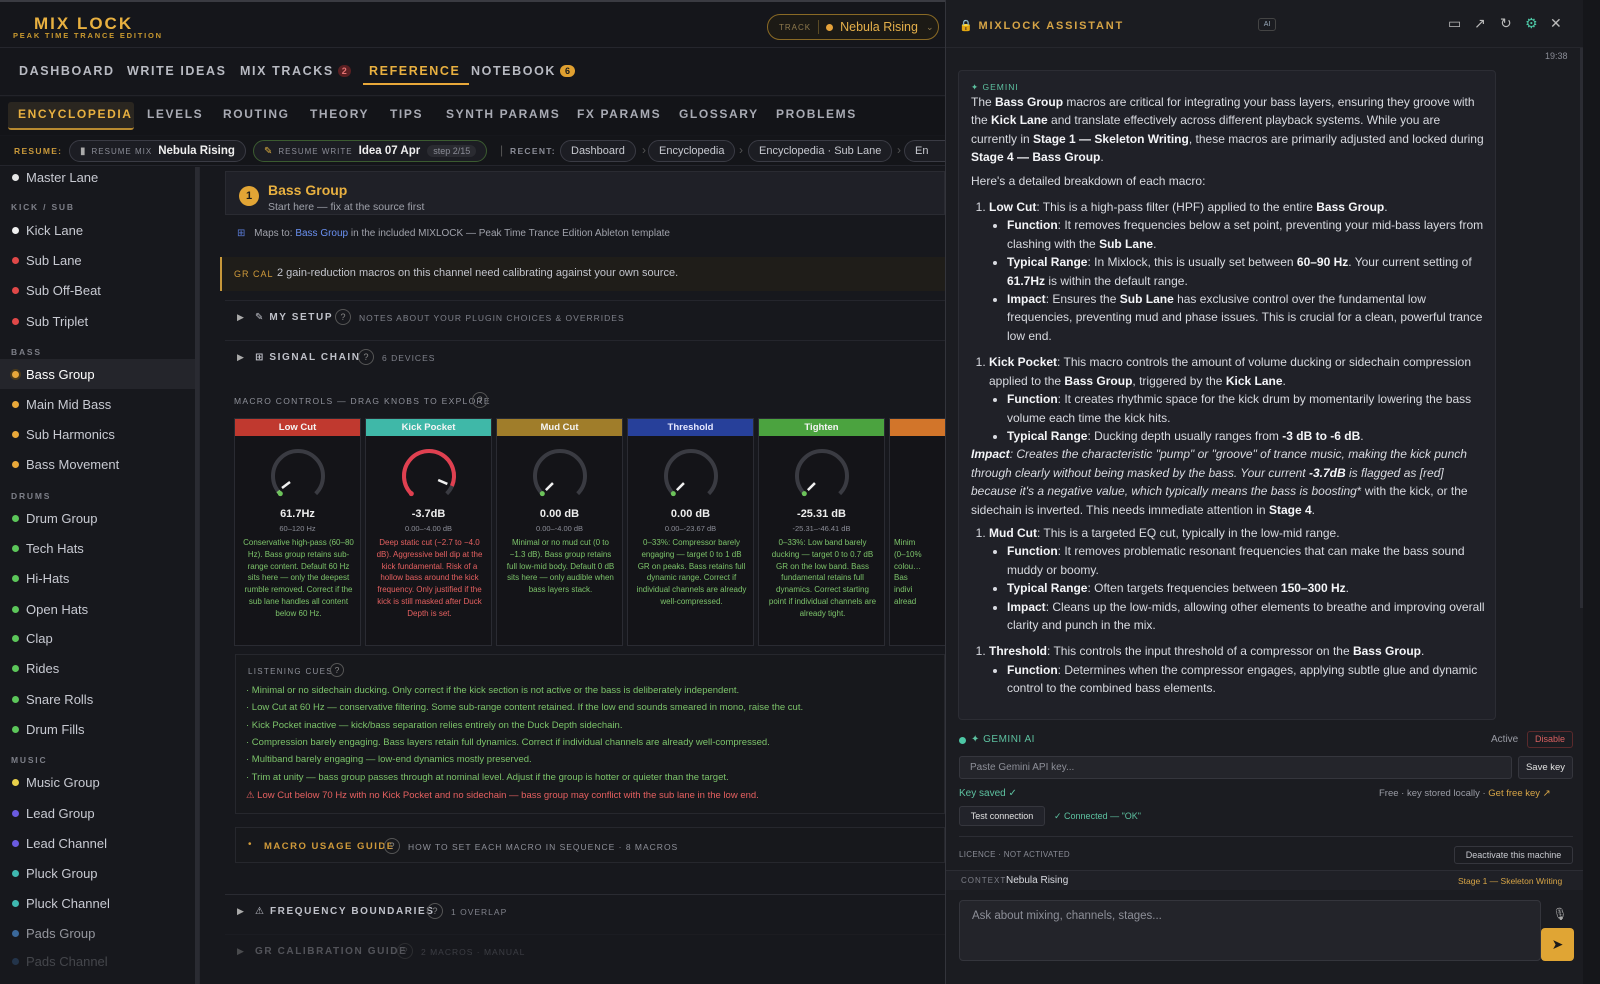  I want to click on sidebar-item-hi-hats: Hi-Hats, so click(97, 578).